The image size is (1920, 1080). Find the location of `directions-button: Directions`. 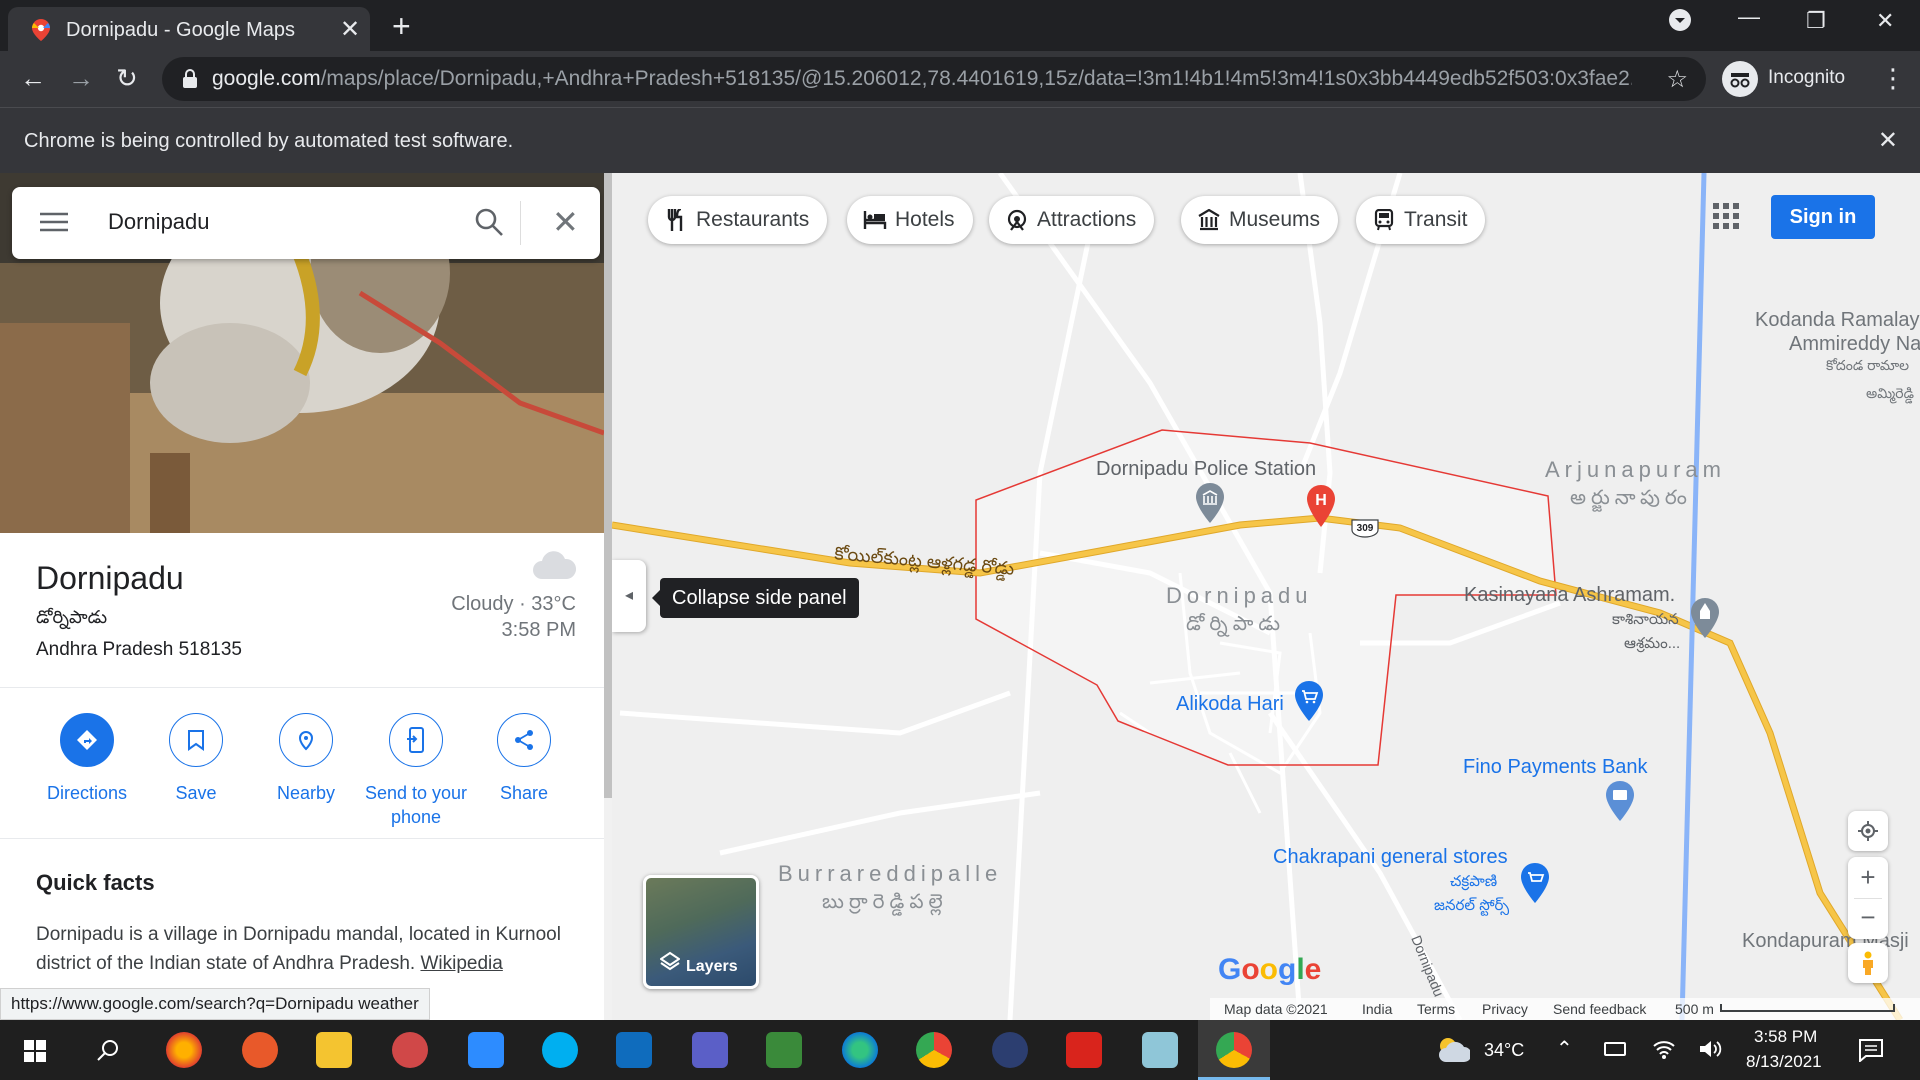

directions-button: Directions is located at coordinates (87, 759).